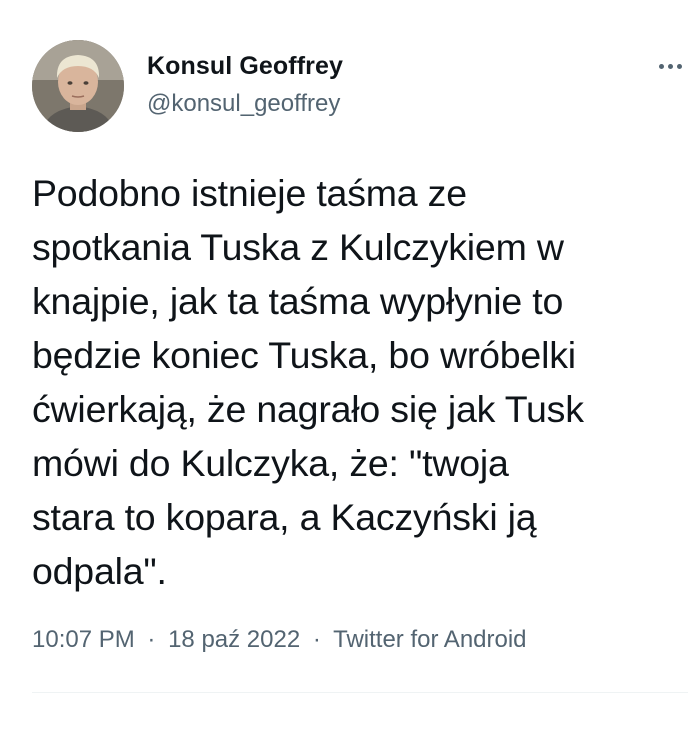 This screenshot has height=730, width=700. I want to click on tweet-source: Twitter for Android, so click(429, 639).